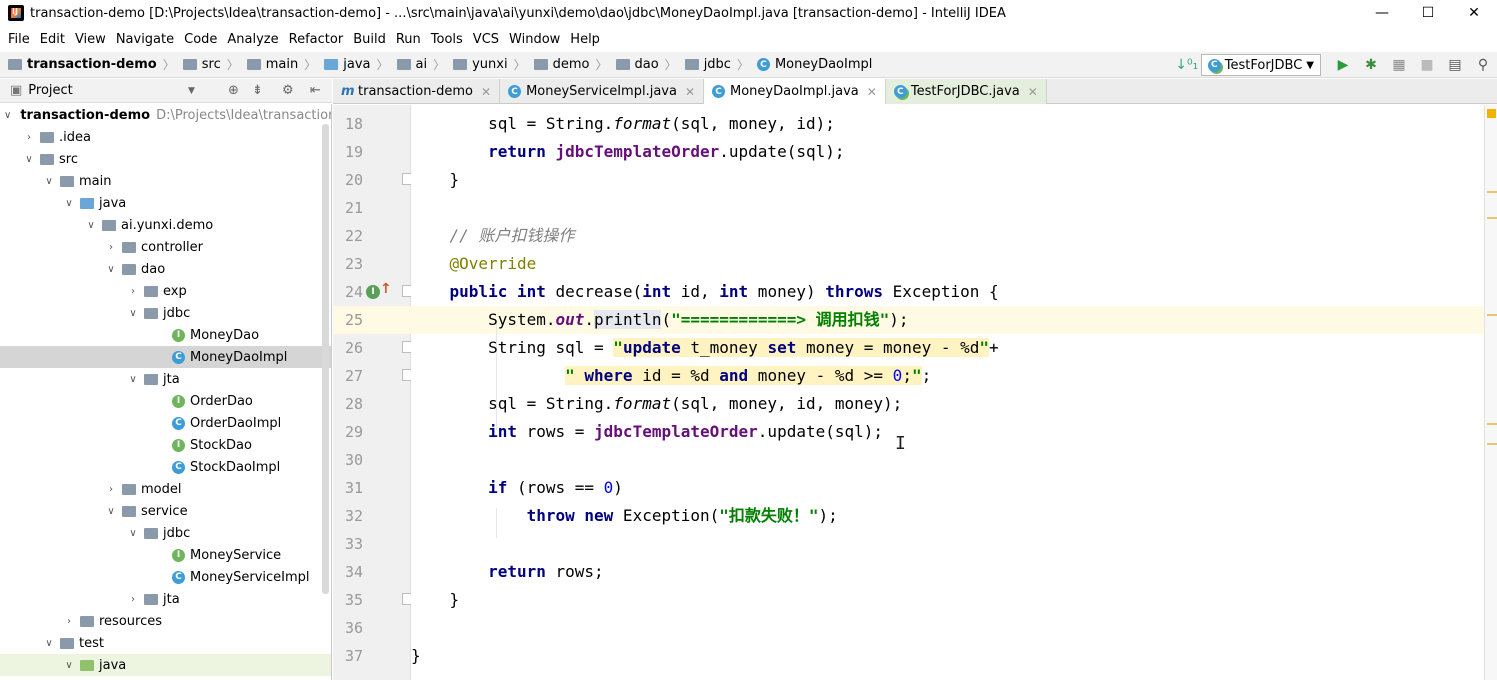  What do you see at coordinates (165, 401) in the screenshot?
I see `tree-item: I OrderDao` at bounding box center [165, 401].